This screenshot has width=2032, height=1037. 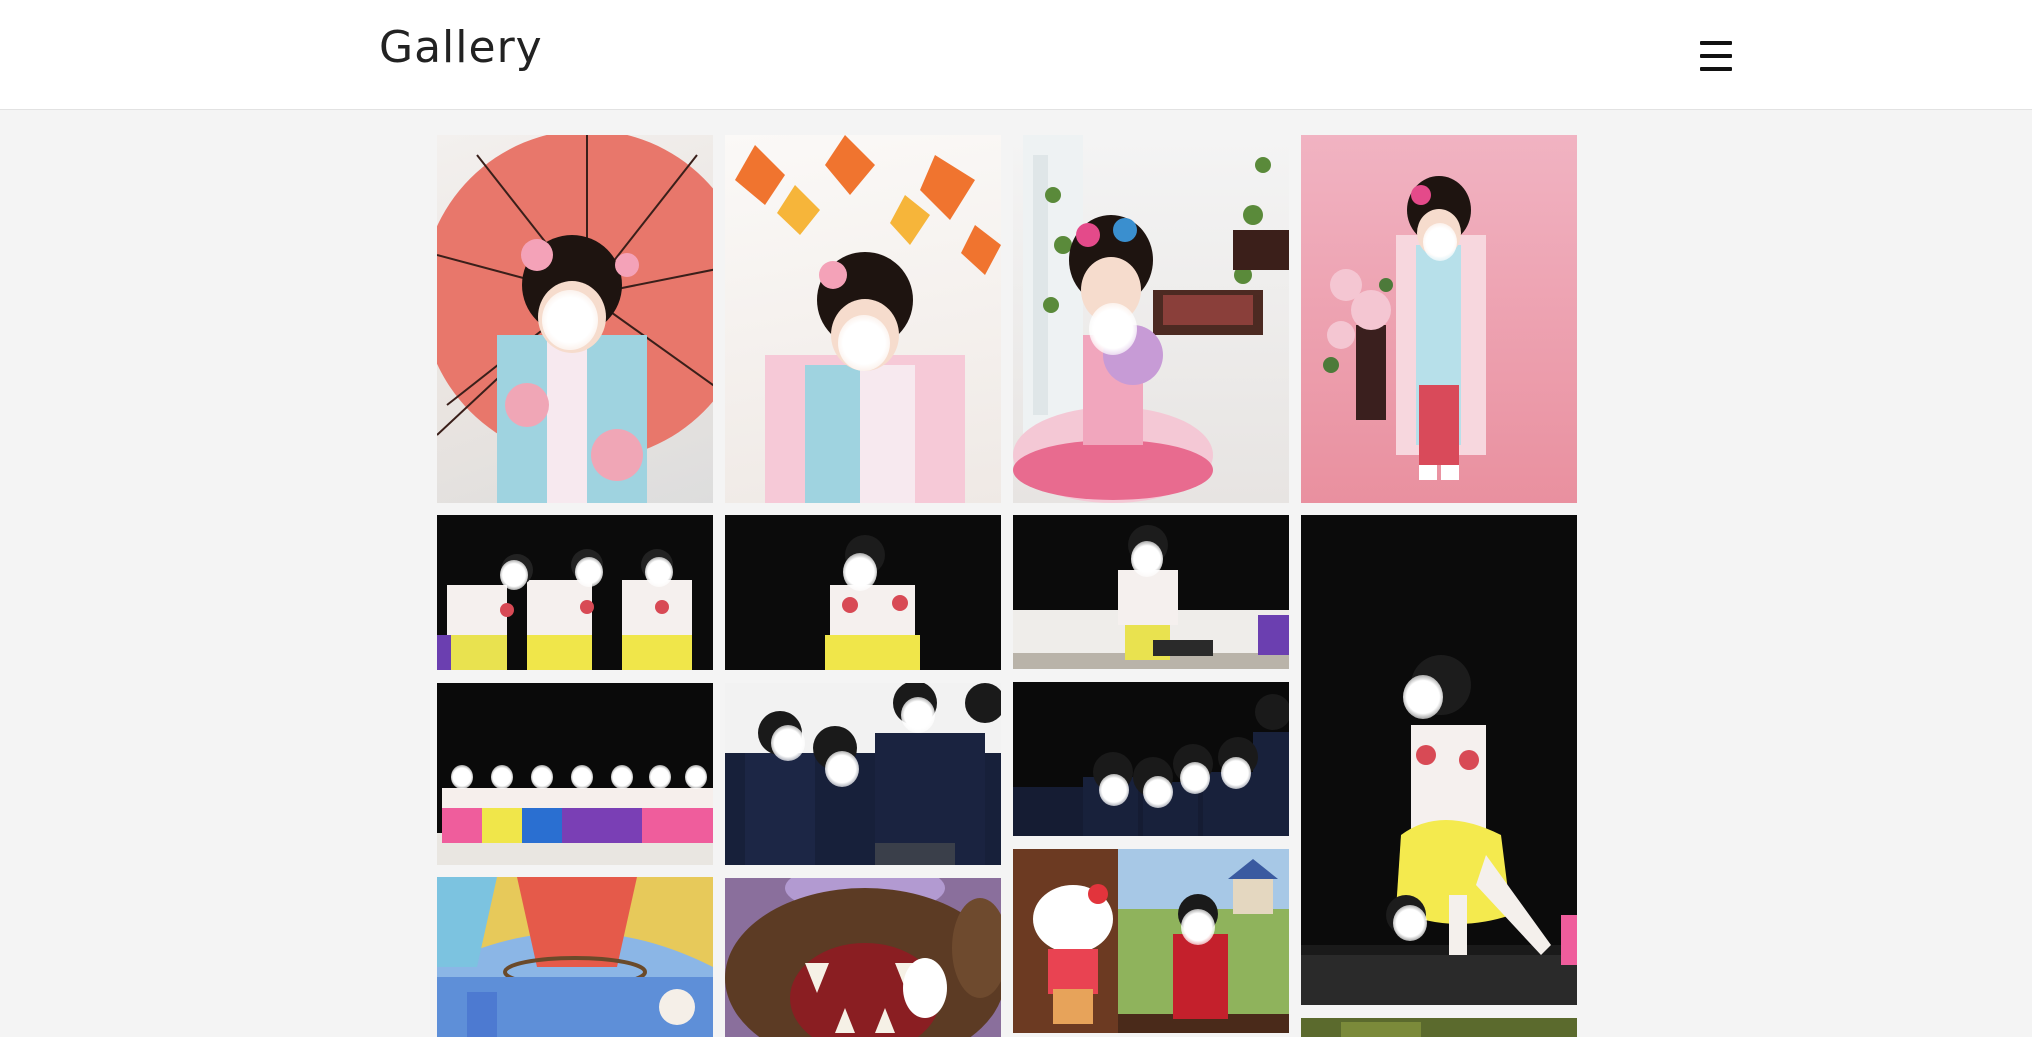 What do you see at coordinates (1151, 765) in the screenshot?
I see `uniform-row-photo` at bounding box center [1151, 765].